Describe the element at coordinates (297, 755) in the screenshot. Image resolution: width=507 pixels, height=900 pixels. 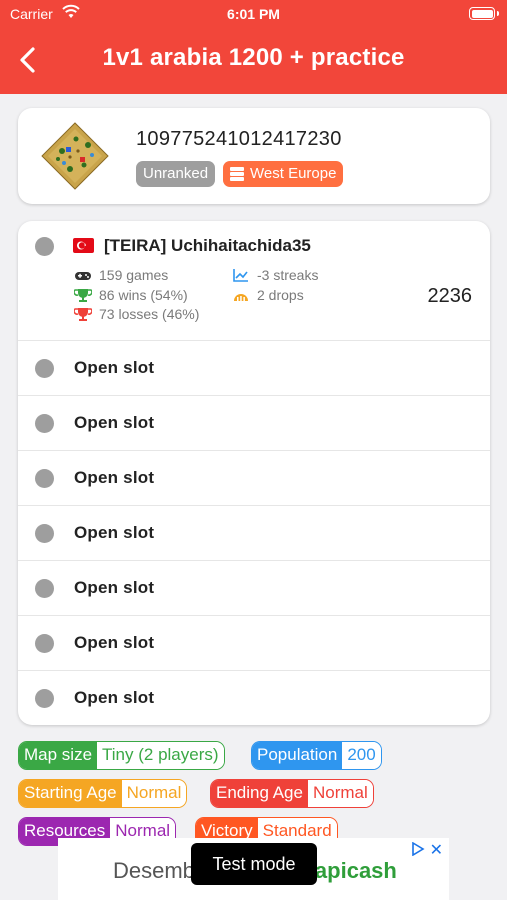
I see `population-label: Population` at that location.